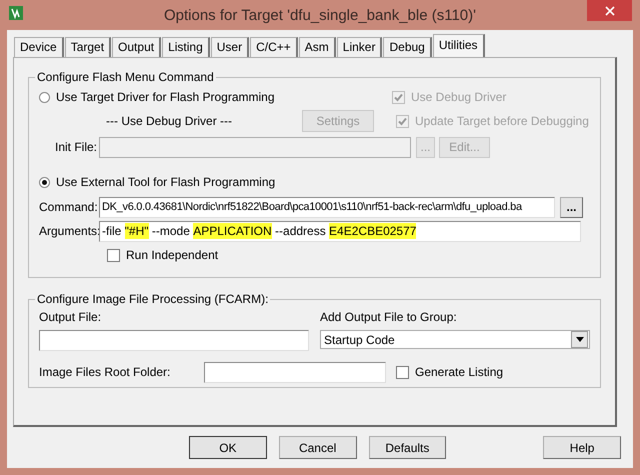 This screenshot has width=640, height=475. What do you see at coordinates (174, 340) in the screenshot?
I see `output-file-field` at bounding box center [174, 340].